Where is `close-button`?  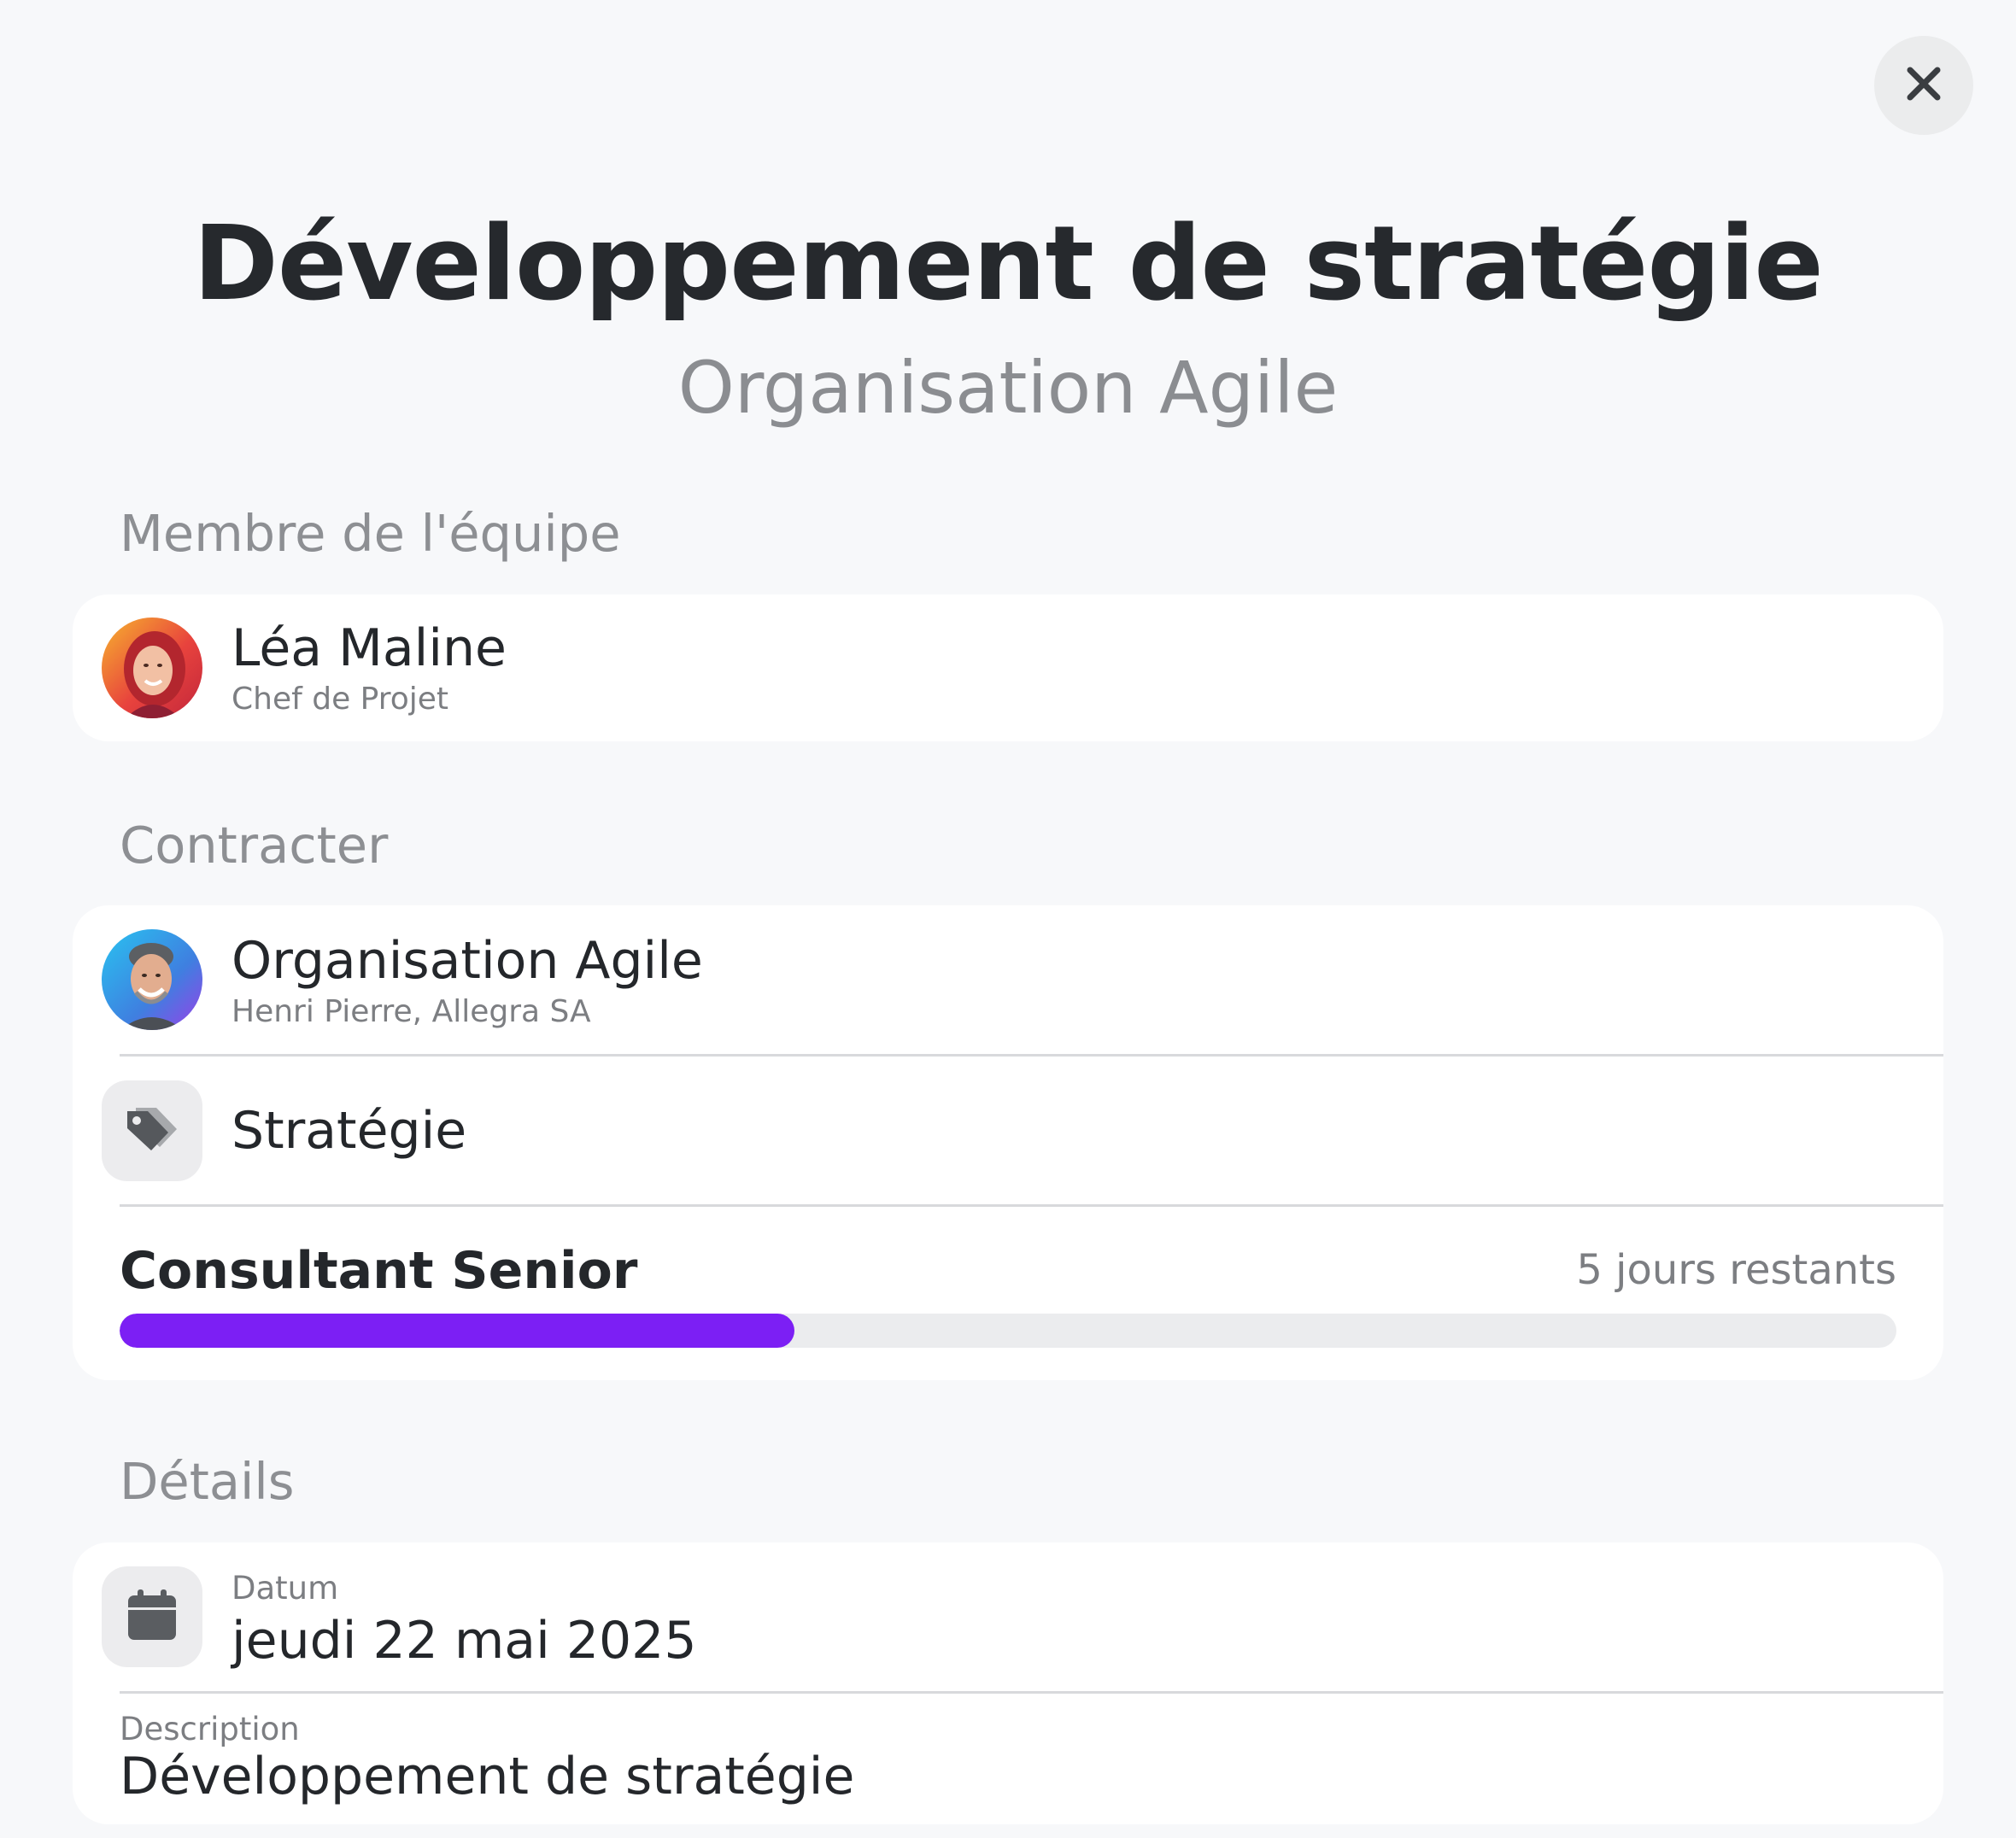
close-button is located at coordinates (1923, 86).